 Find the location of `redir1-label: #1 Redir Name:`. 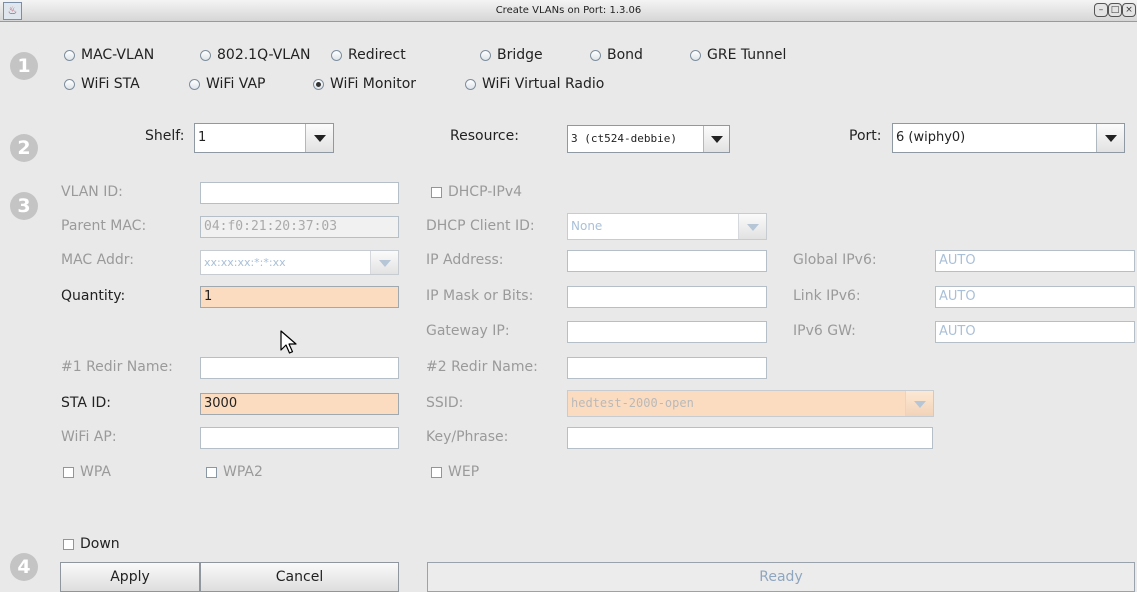

redir1-label: #1 Redir Name: is located at coordinates (117, 367).